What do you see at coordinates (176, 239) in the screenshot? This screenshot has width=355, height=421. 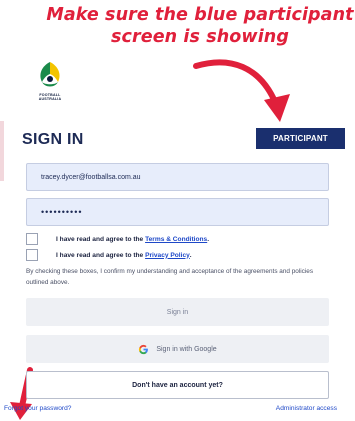 I see `terms-link: Terms & Conditions` at bounding box center [176, 239].